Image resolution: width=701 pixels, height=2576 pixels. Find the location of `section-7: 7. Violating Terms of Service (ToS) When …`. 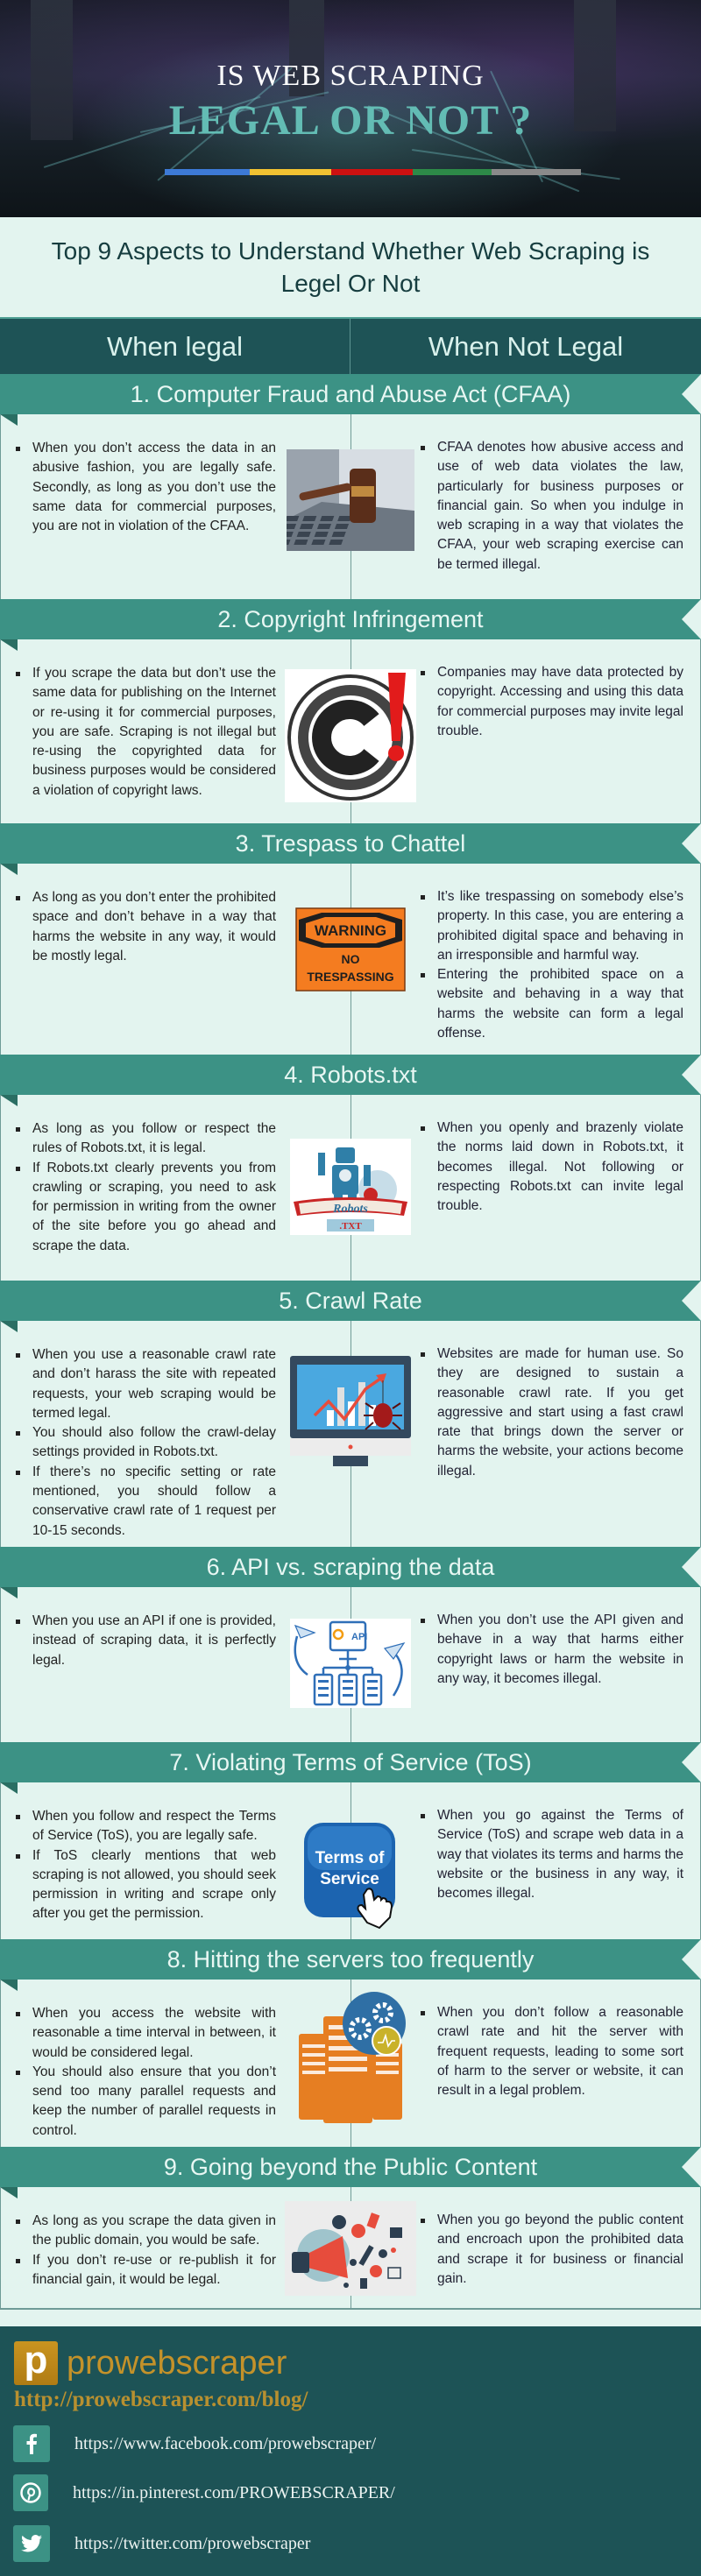

section-7: 7. Violating Terms of Service (ToS) When … is located at coordinates (350, 1840).